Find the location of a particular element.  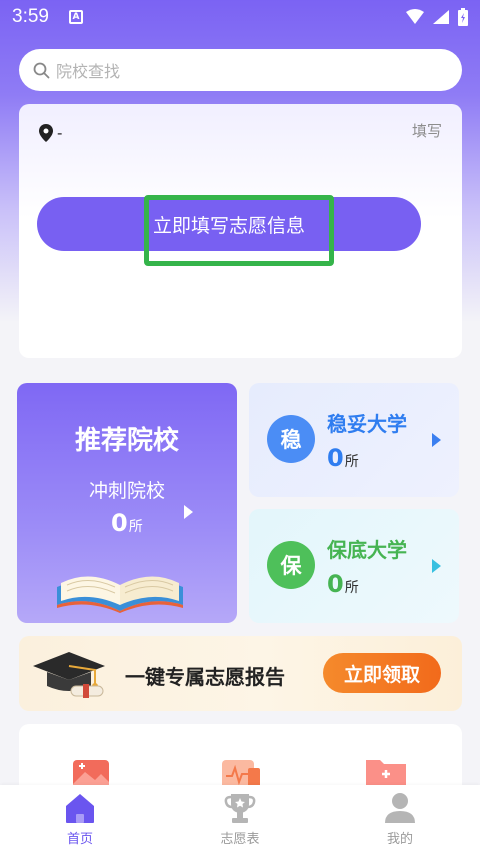

safe-count: 0所 is located at coordinates (343, 584).